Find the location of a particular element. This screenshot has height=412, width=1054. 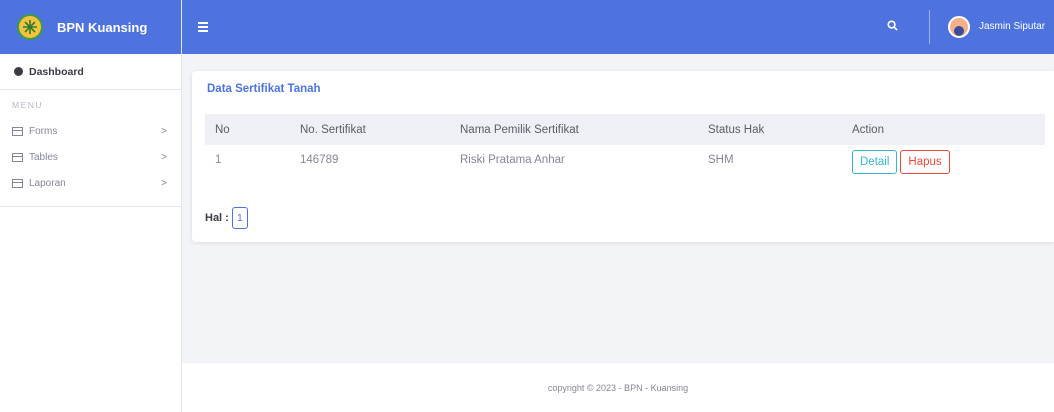

sidebar-item-dashboard: Dashboard is located at coordinates (90, 72).